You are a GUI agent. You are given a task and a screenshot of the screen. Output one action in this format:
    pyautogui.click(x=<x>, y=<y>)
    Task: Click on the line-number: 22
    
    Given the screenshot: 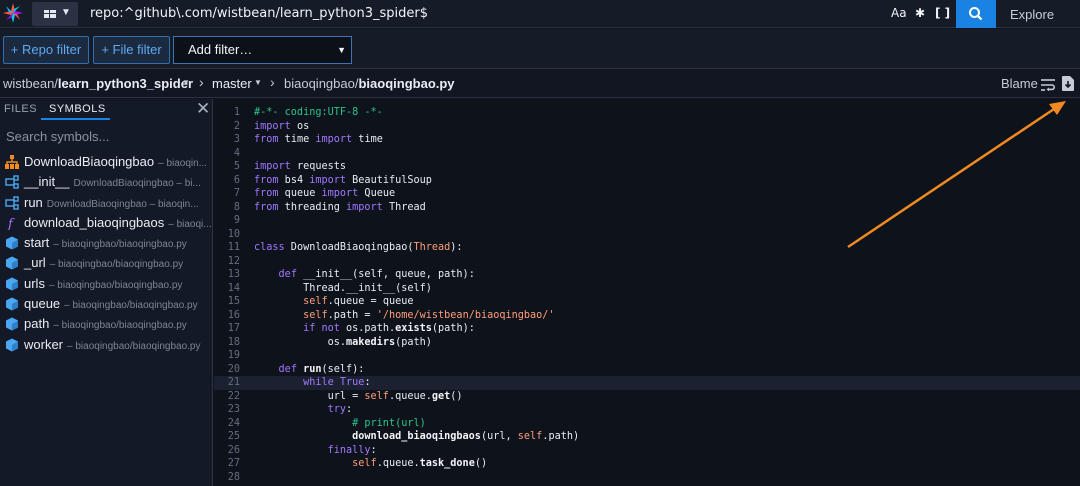 What is the action you would take?
    pyautogui.click(x=227, y=397)
    